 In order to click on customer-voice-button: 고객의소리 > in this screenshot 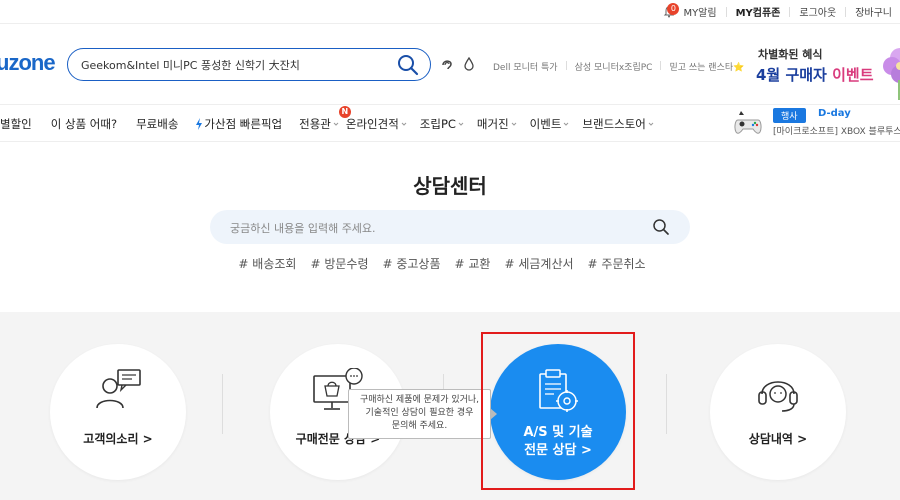, I will do `click(118, 412)`.